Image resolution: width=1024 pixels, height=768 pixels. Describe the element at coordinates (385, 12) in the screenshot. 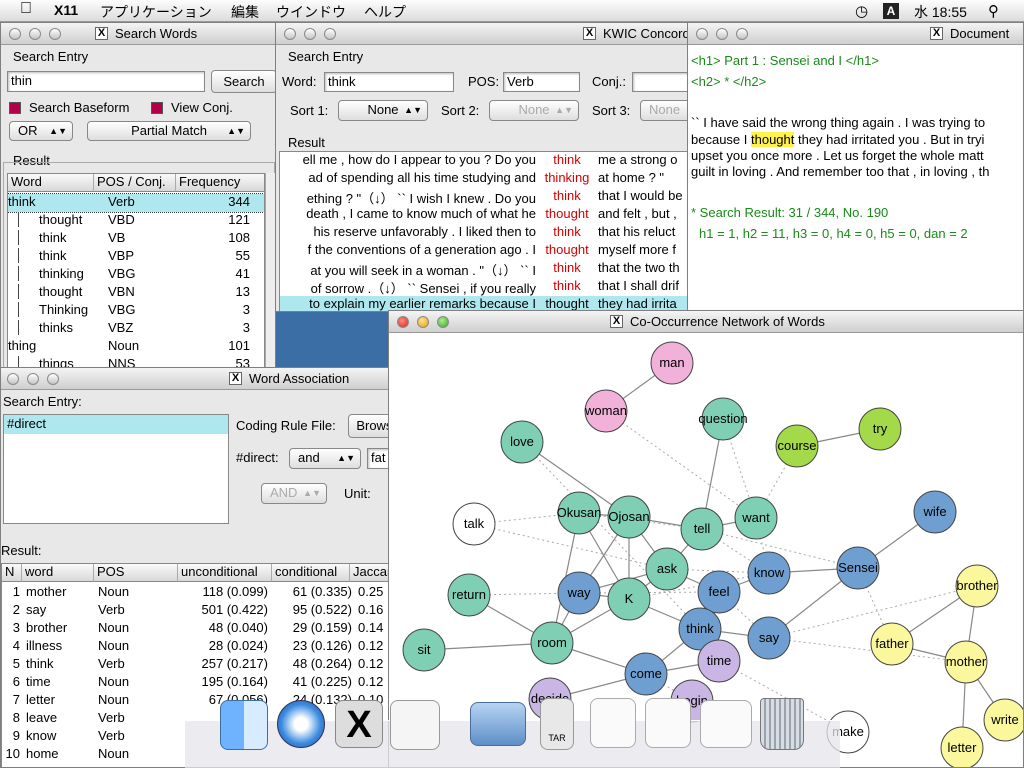

I see `menu-help: ヘルプ` at that location.